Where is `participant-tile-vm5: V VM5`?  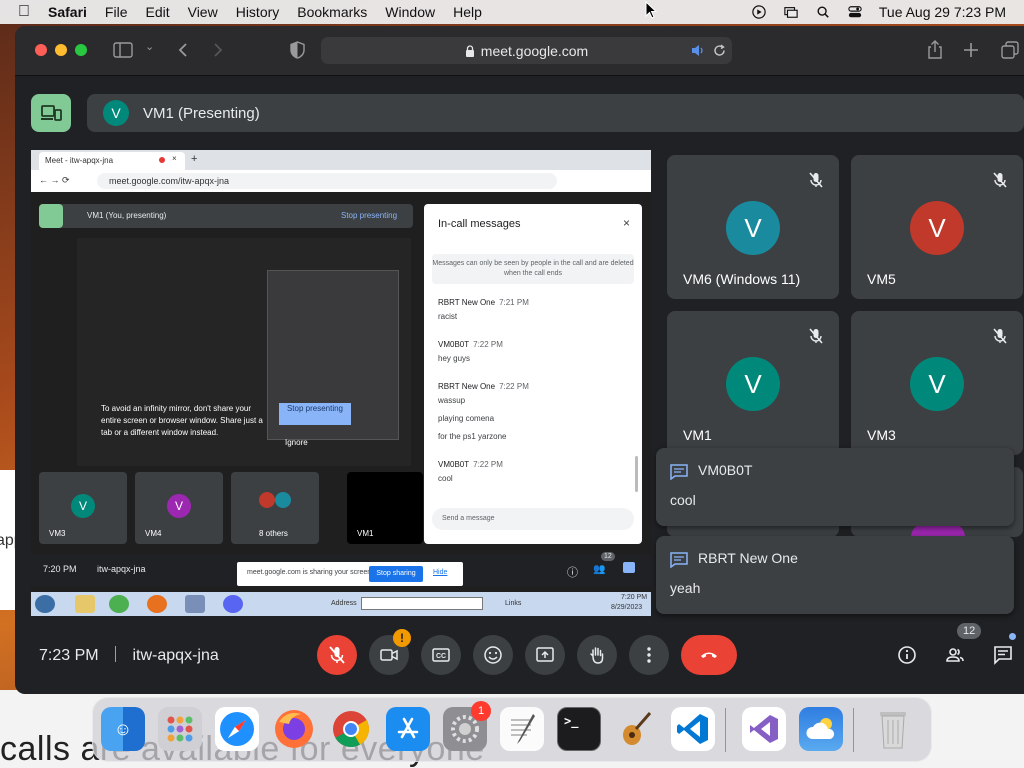
participant-tile-vm5: V VM5 is located at coordinates (937, 227).